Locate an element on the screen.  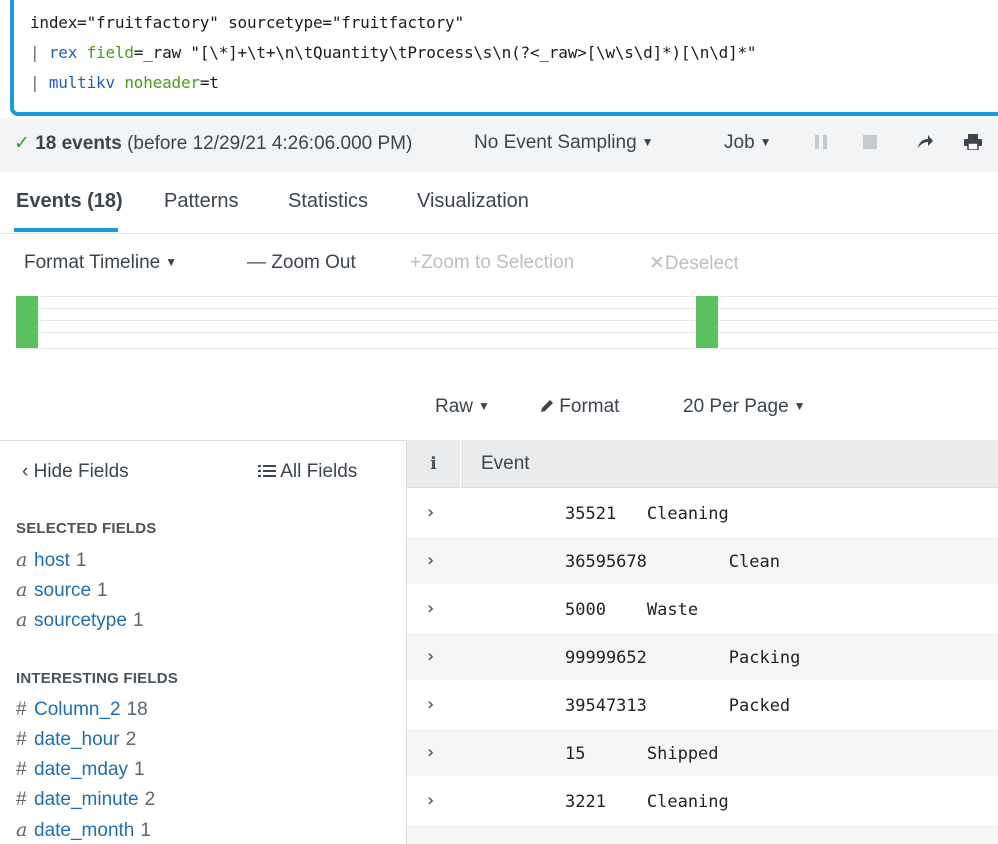
table-row: › 5000 Waste is located at coordinates (702, 609).